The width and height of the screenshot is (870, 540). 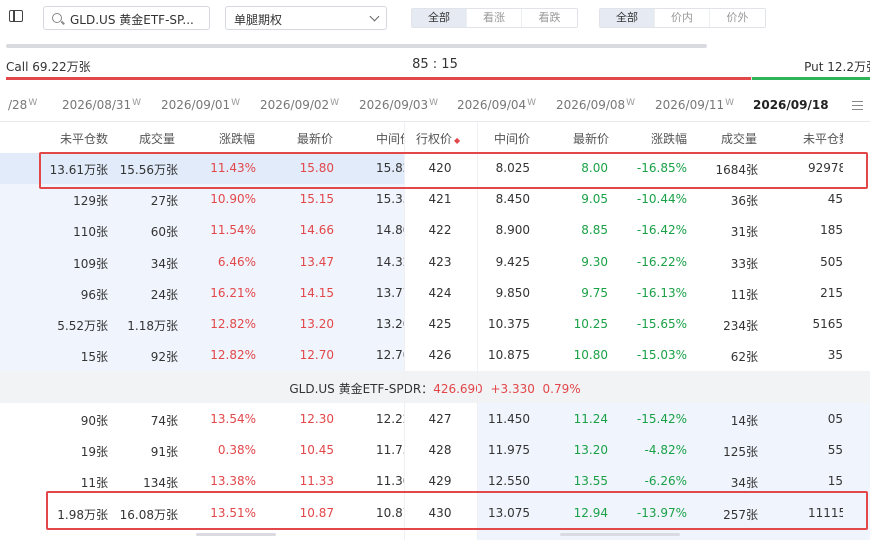 What do you see at coordinates (509, 355) in the screenshot?
I see `cell-put-mid: 10.875` at bounding box center [509, 355].